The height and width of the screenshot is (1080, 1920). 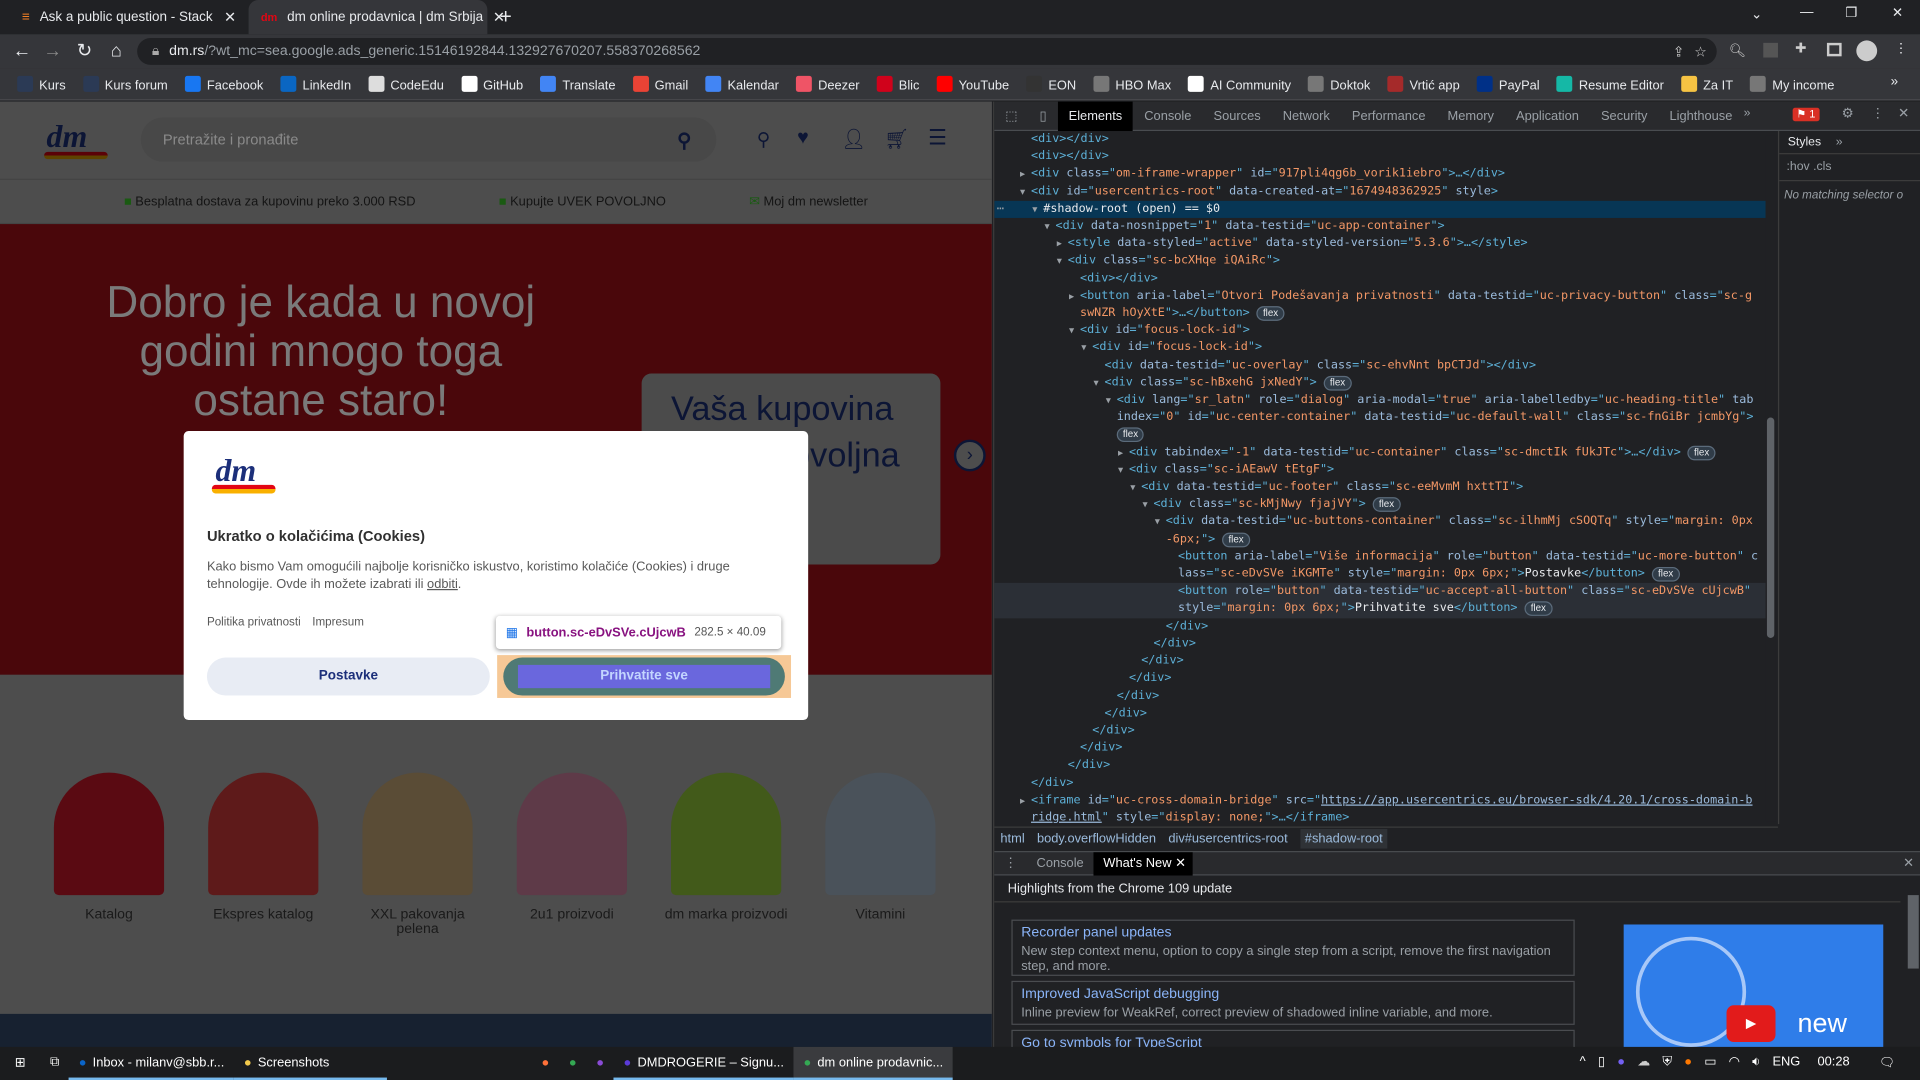 I want to click on dom-node: ▼ <div class="sc-kMjNwy fjajVY"> flex, so click(x=1379, y=504).